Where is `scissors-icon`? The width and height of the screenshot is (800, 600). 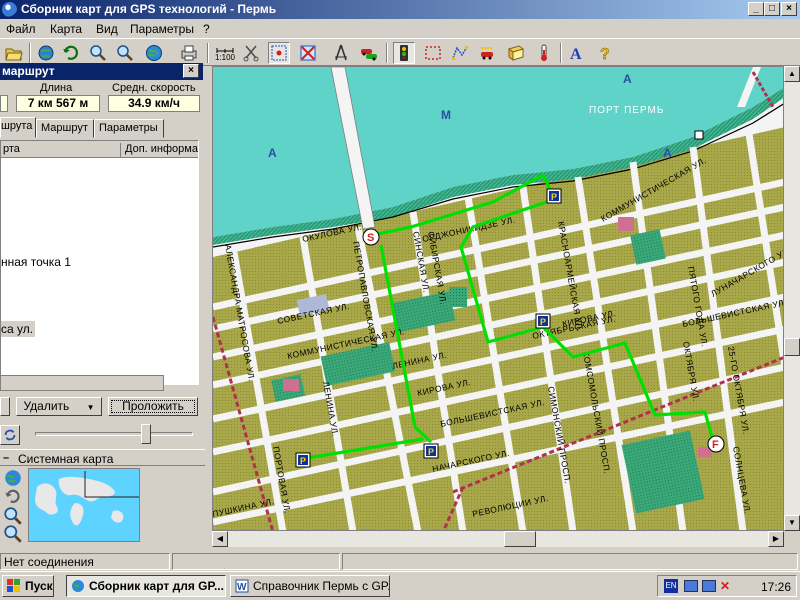
scissors-icon is located at coordinates (251, 53).